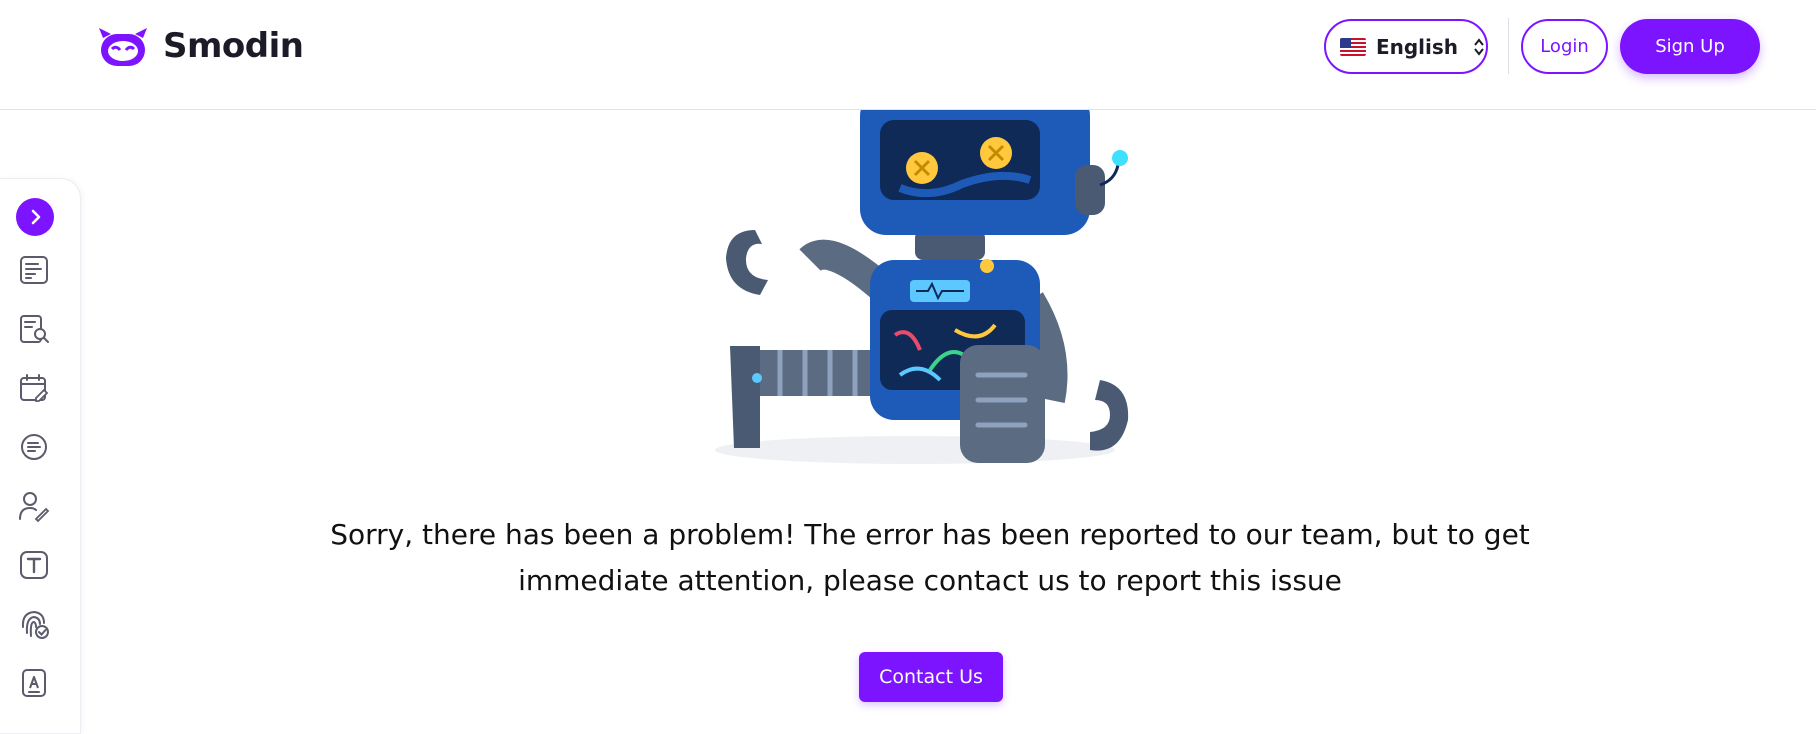 This screenshot has width=1816, height=734. I want to click on chevron-right-icon, so click(36, 217).